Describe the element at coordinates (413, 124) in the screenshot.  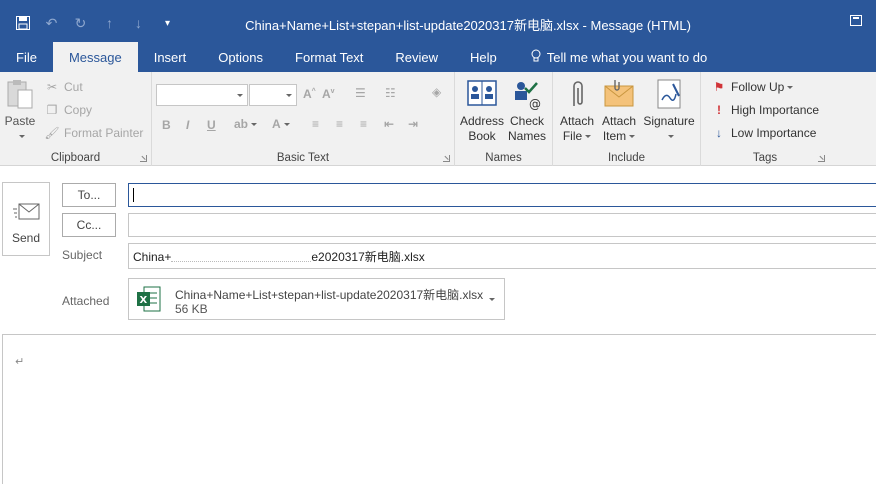
I see `increase-indent-icon: ⇥` at that location.